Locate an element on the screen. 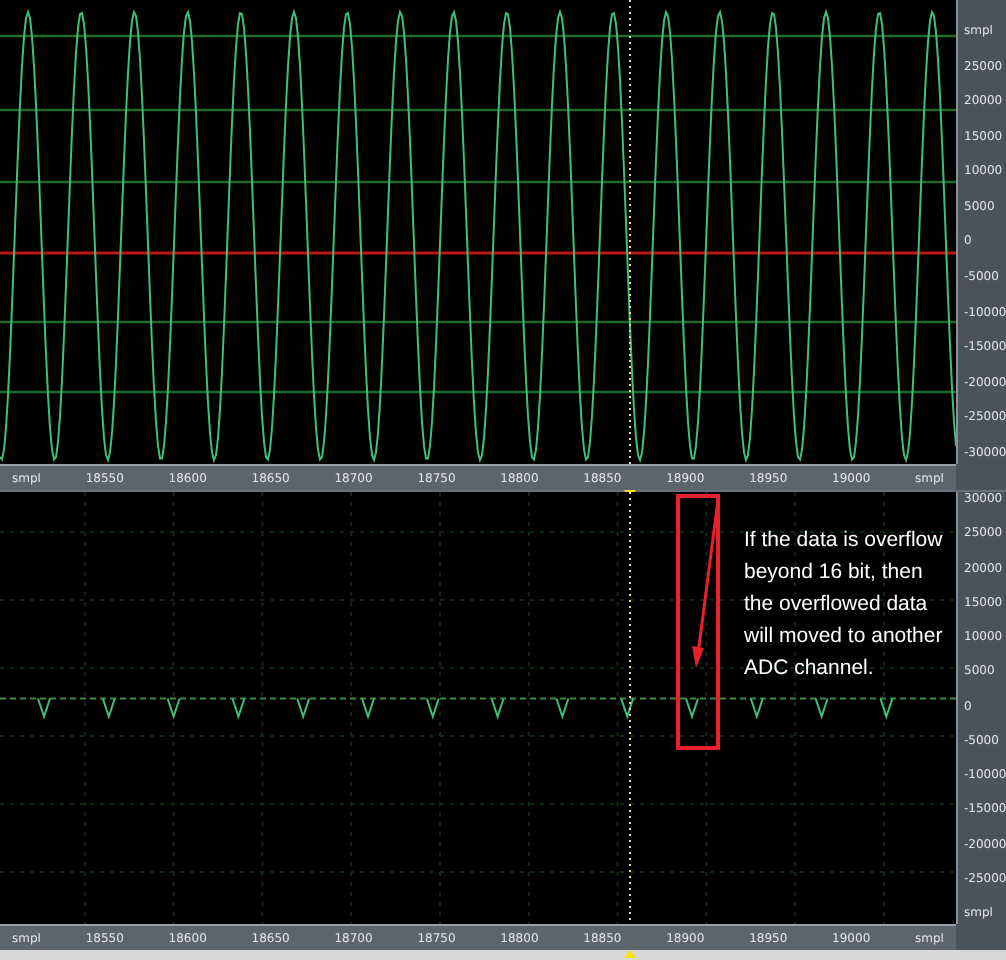 The height and width of the screenshot is (960, 1006). arrow-icon is located at coordinates (706, 584).